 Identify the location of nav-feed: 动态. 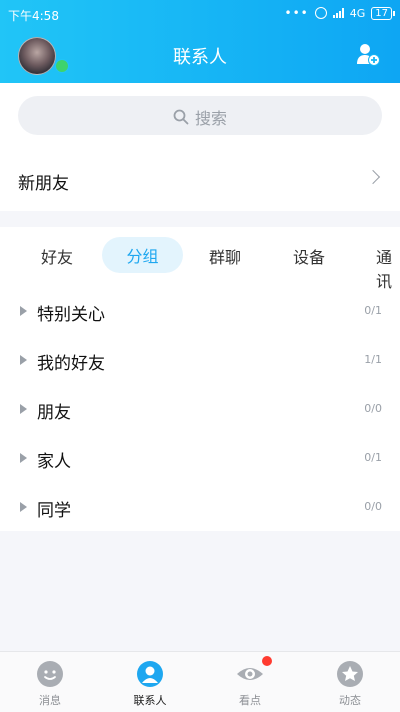
(350, 682).